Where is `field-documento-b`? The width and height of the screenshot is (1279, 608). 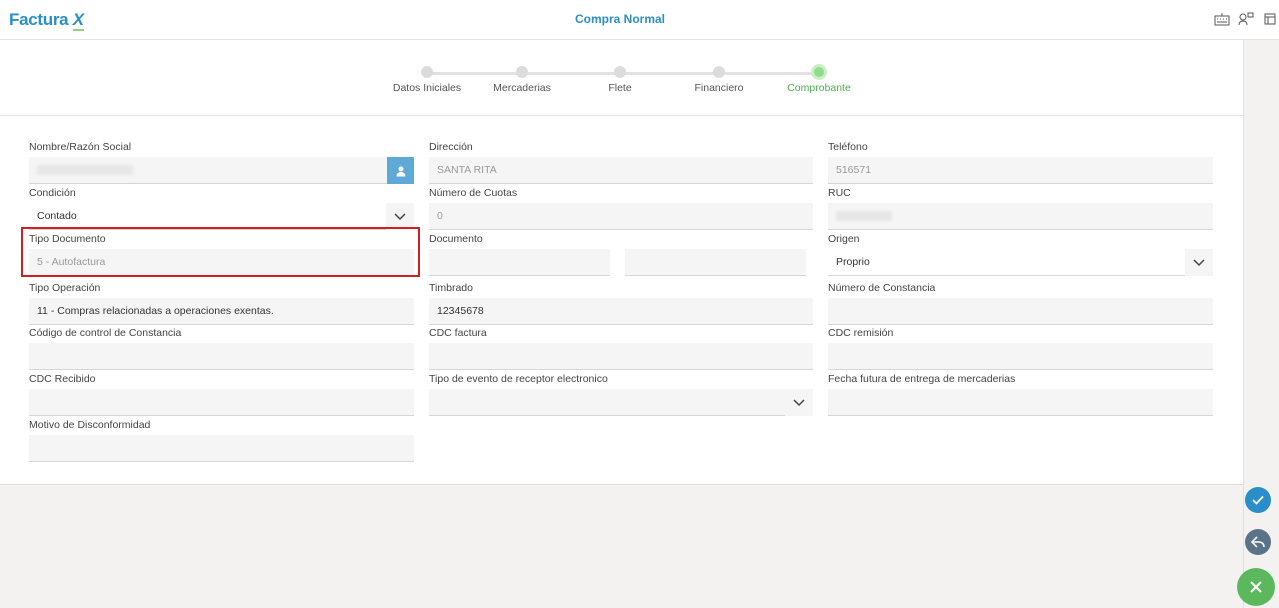 field-documento-b is located at coordinates (715, 254).